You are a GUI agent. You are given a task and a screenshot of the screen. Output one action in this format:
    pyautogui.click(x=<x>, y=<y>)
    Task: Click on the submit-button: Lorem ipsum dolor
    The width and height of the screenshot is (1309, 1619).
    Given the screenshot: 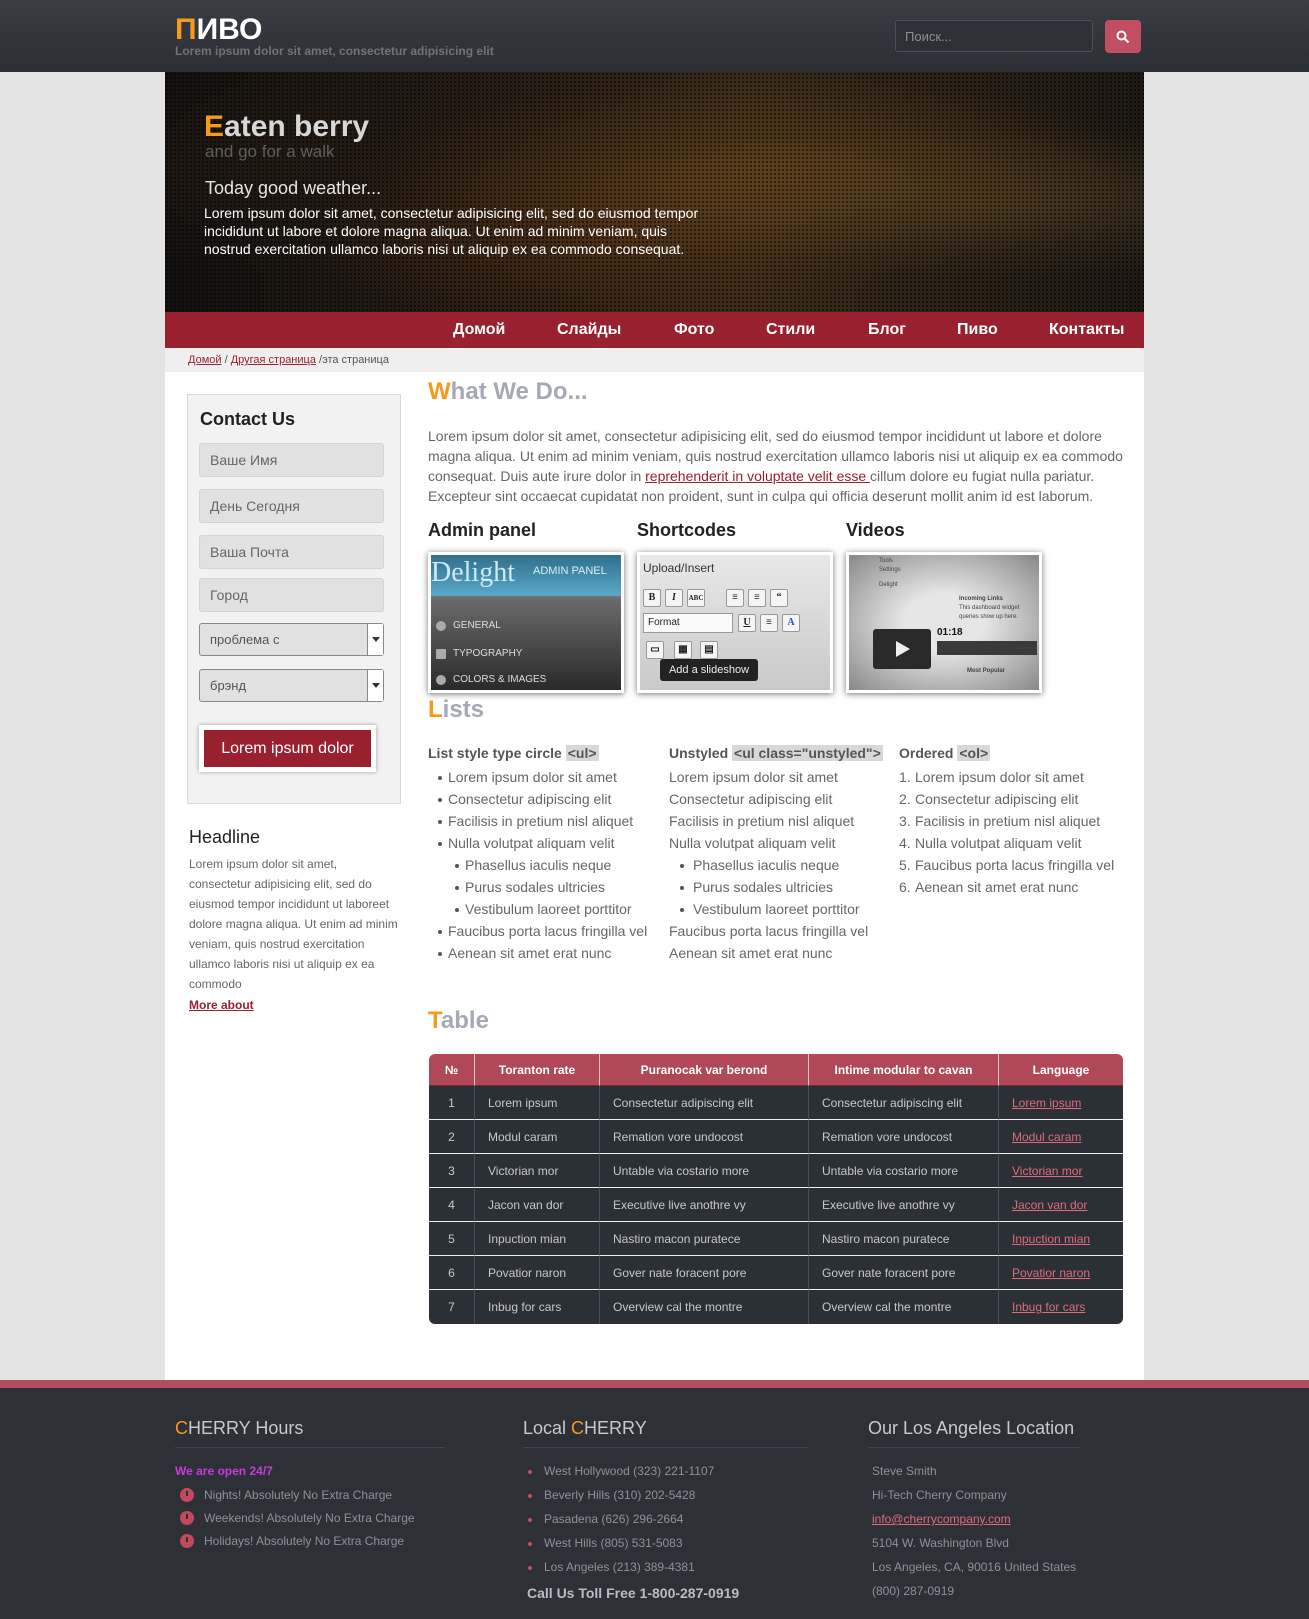 What is the action you would take?
    pyautogui.click(x=287, y=748)
    